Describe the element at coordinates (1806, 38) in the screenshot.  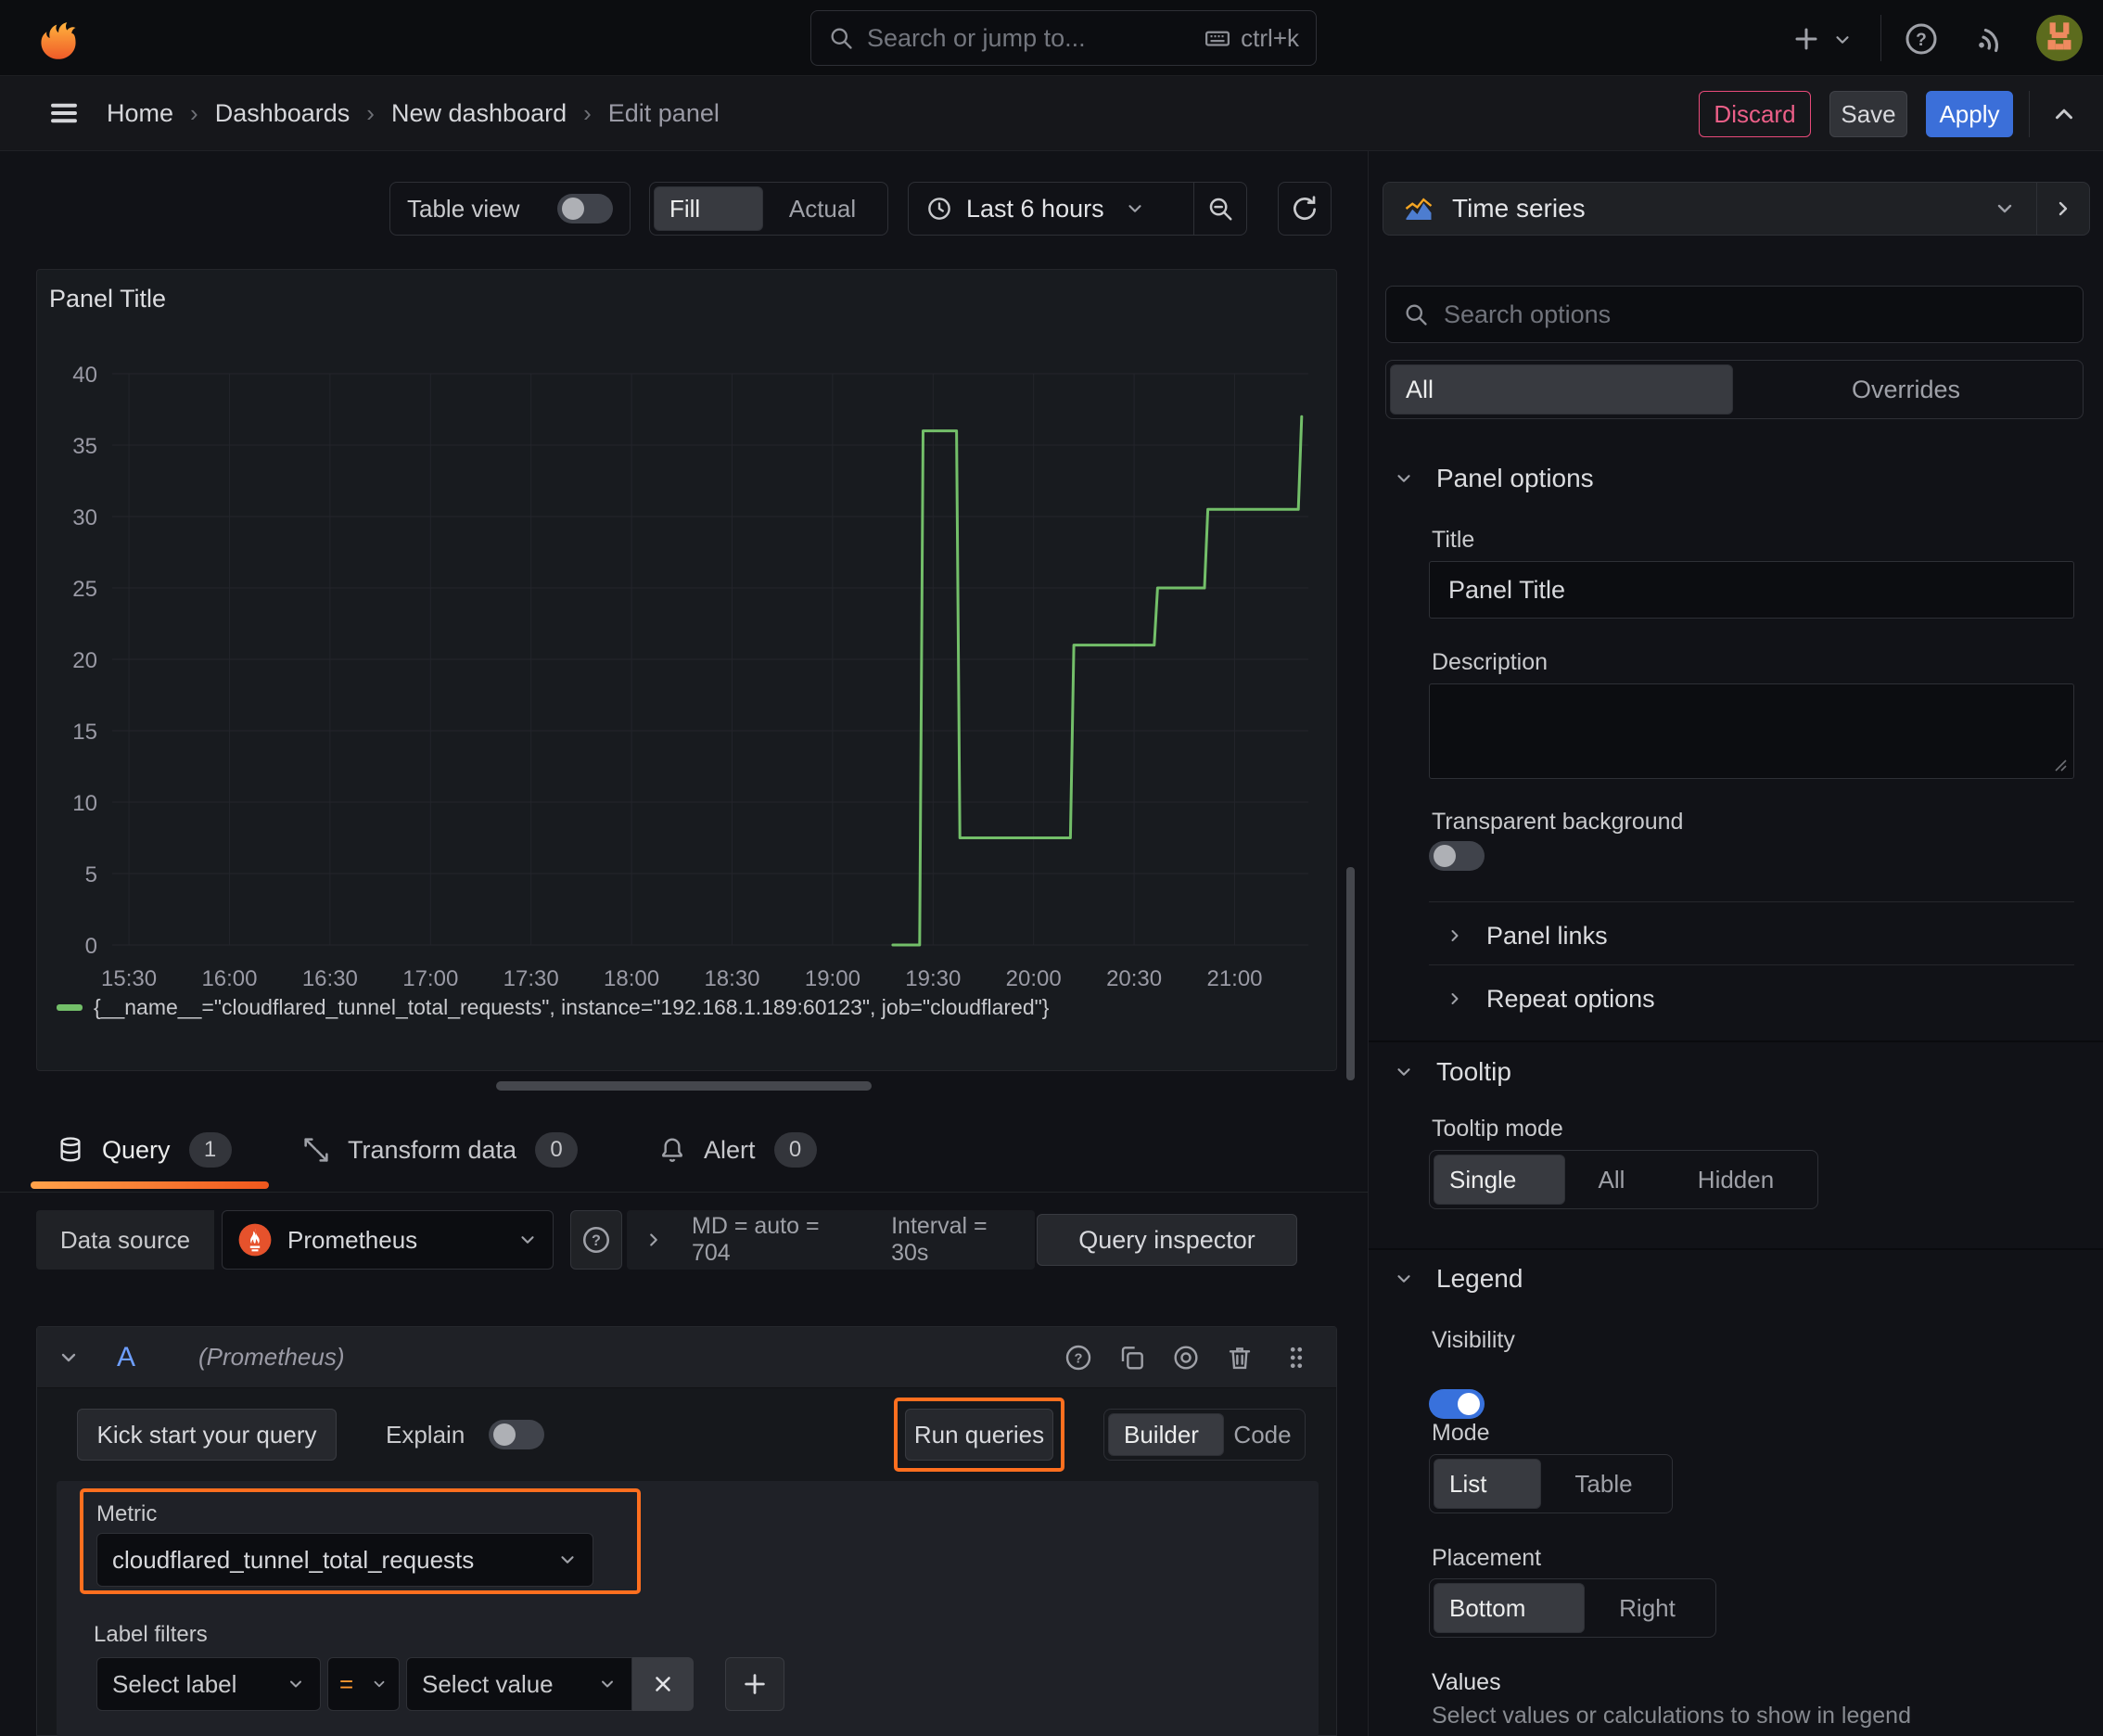
I see `add-icon` at that location.